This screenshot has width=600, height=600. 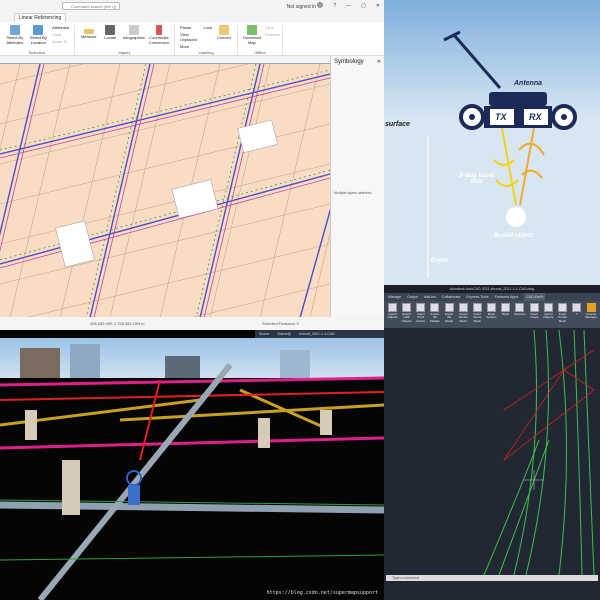 I want to click on maximize-button: ▢, so click(x=363, y=6).